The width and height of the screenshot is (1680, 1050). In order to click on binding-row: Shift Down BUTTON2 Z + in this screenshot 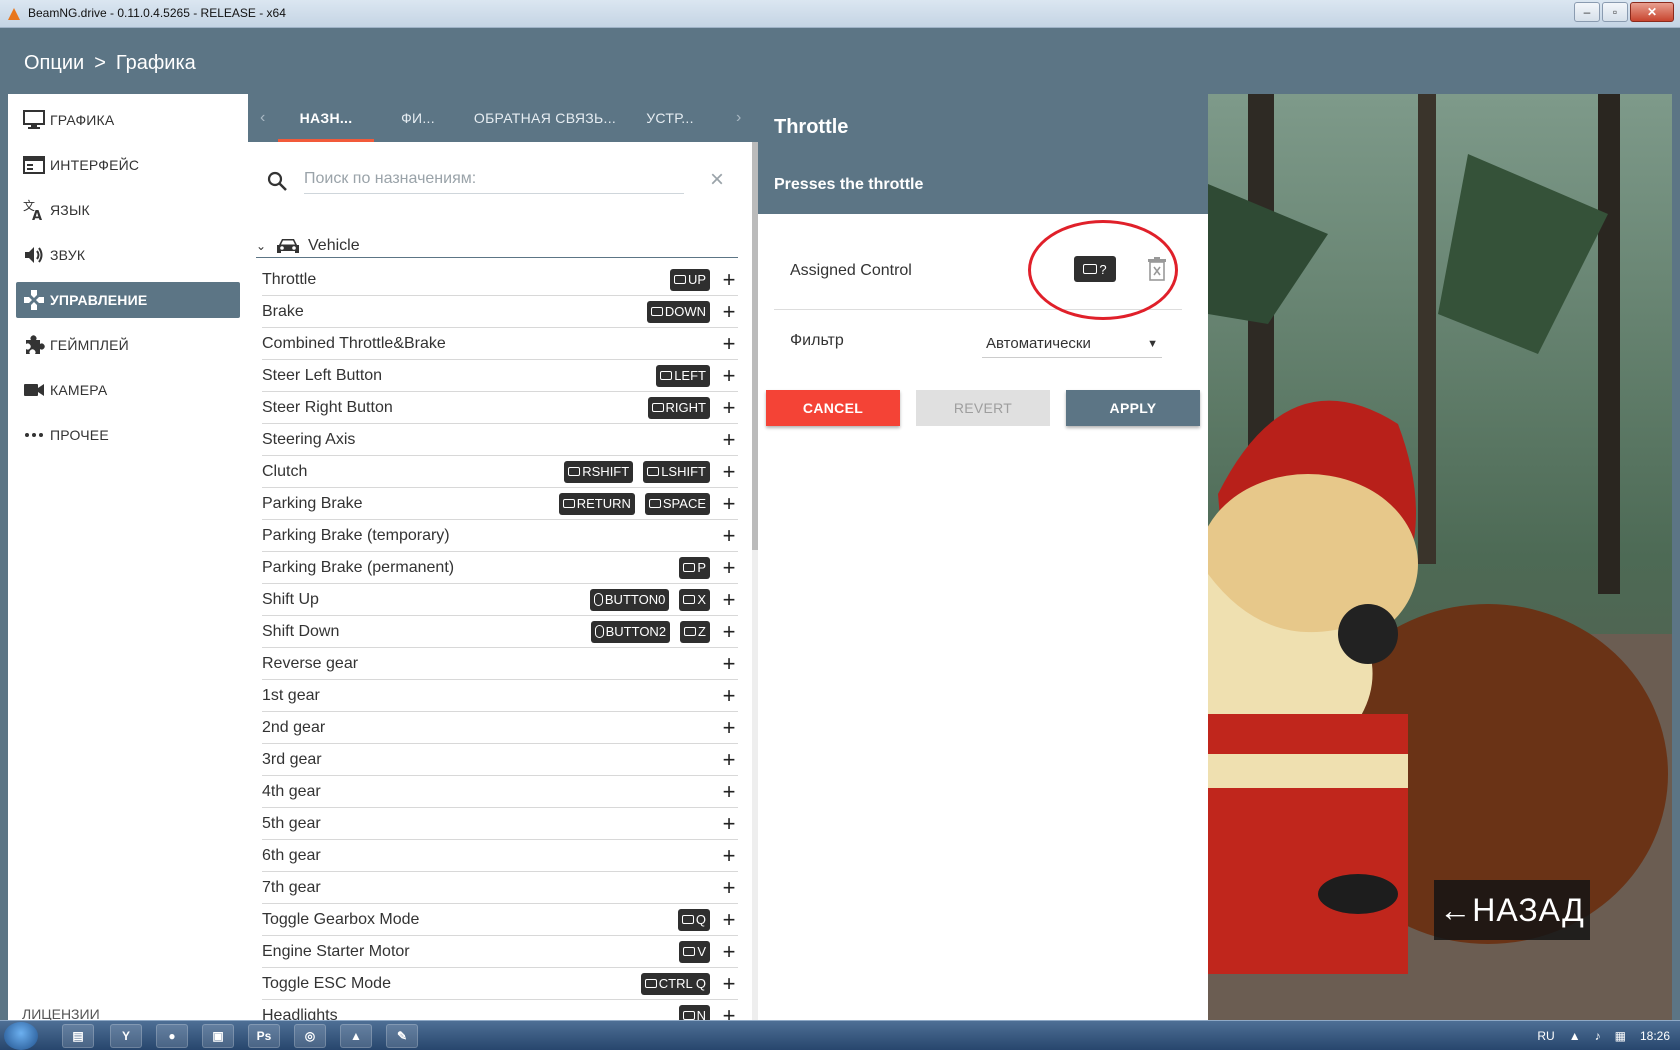, I will do `click(500, 632)`.